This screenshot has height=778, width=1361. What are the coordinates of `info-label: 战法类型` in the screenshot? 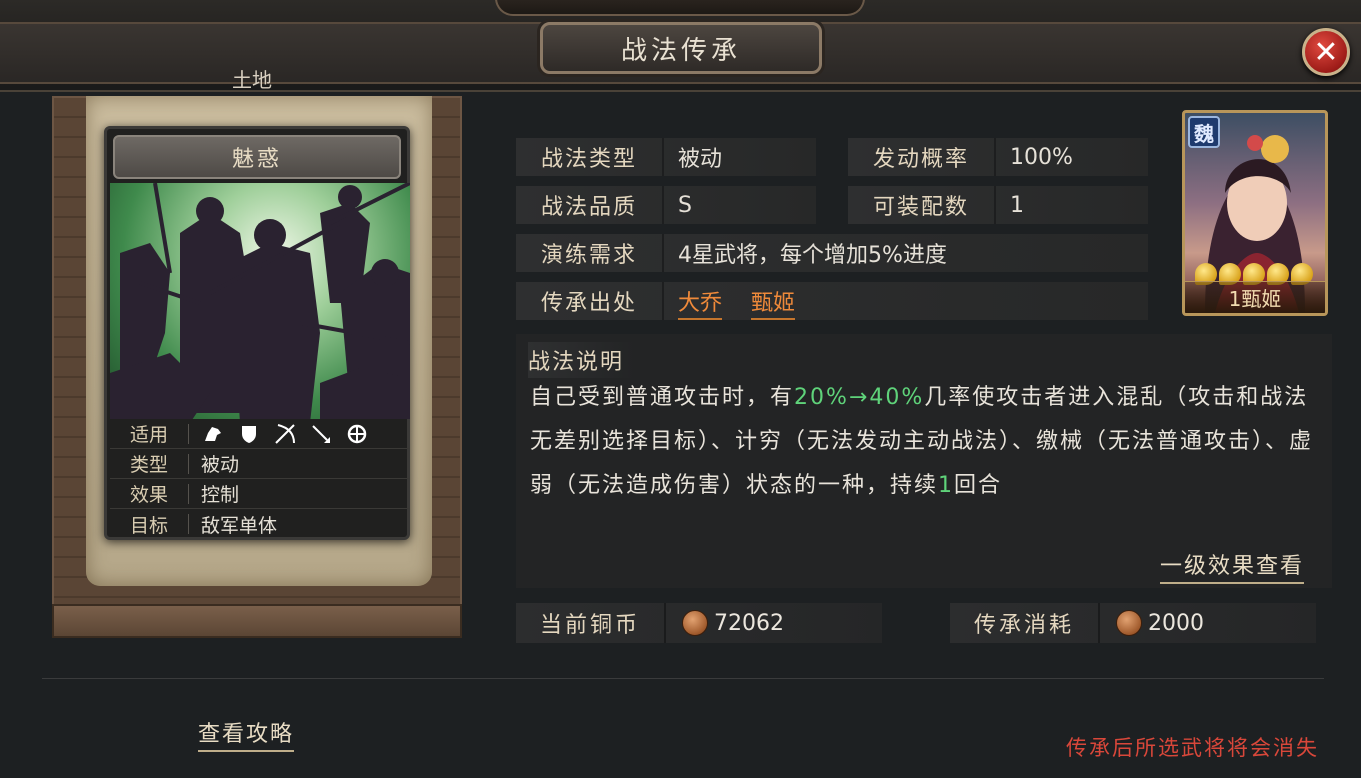 It's located at (590, 157).